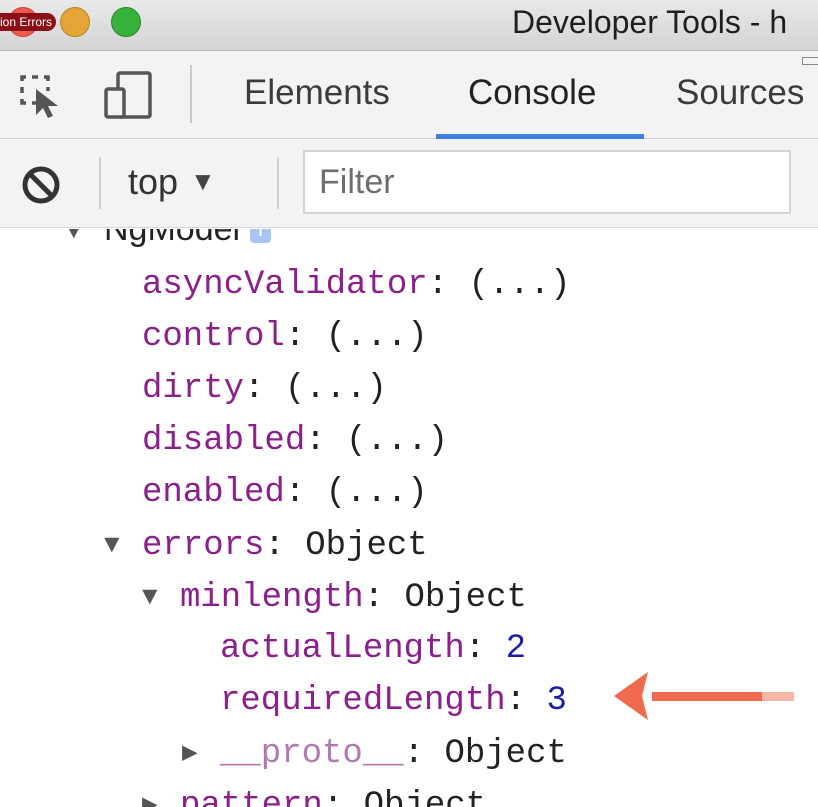  I want to click on tree-property: control: (...), so click(285, 337).